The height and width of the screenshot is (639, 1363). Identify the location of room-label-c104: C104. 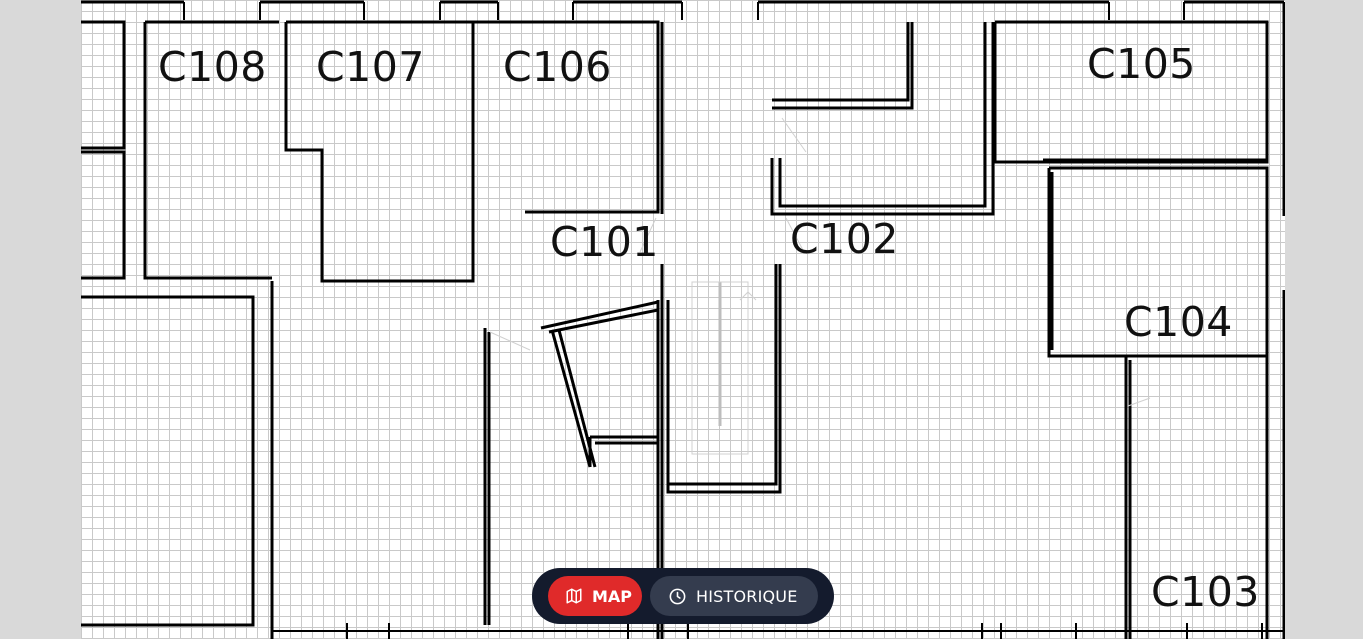
(1178, 322).